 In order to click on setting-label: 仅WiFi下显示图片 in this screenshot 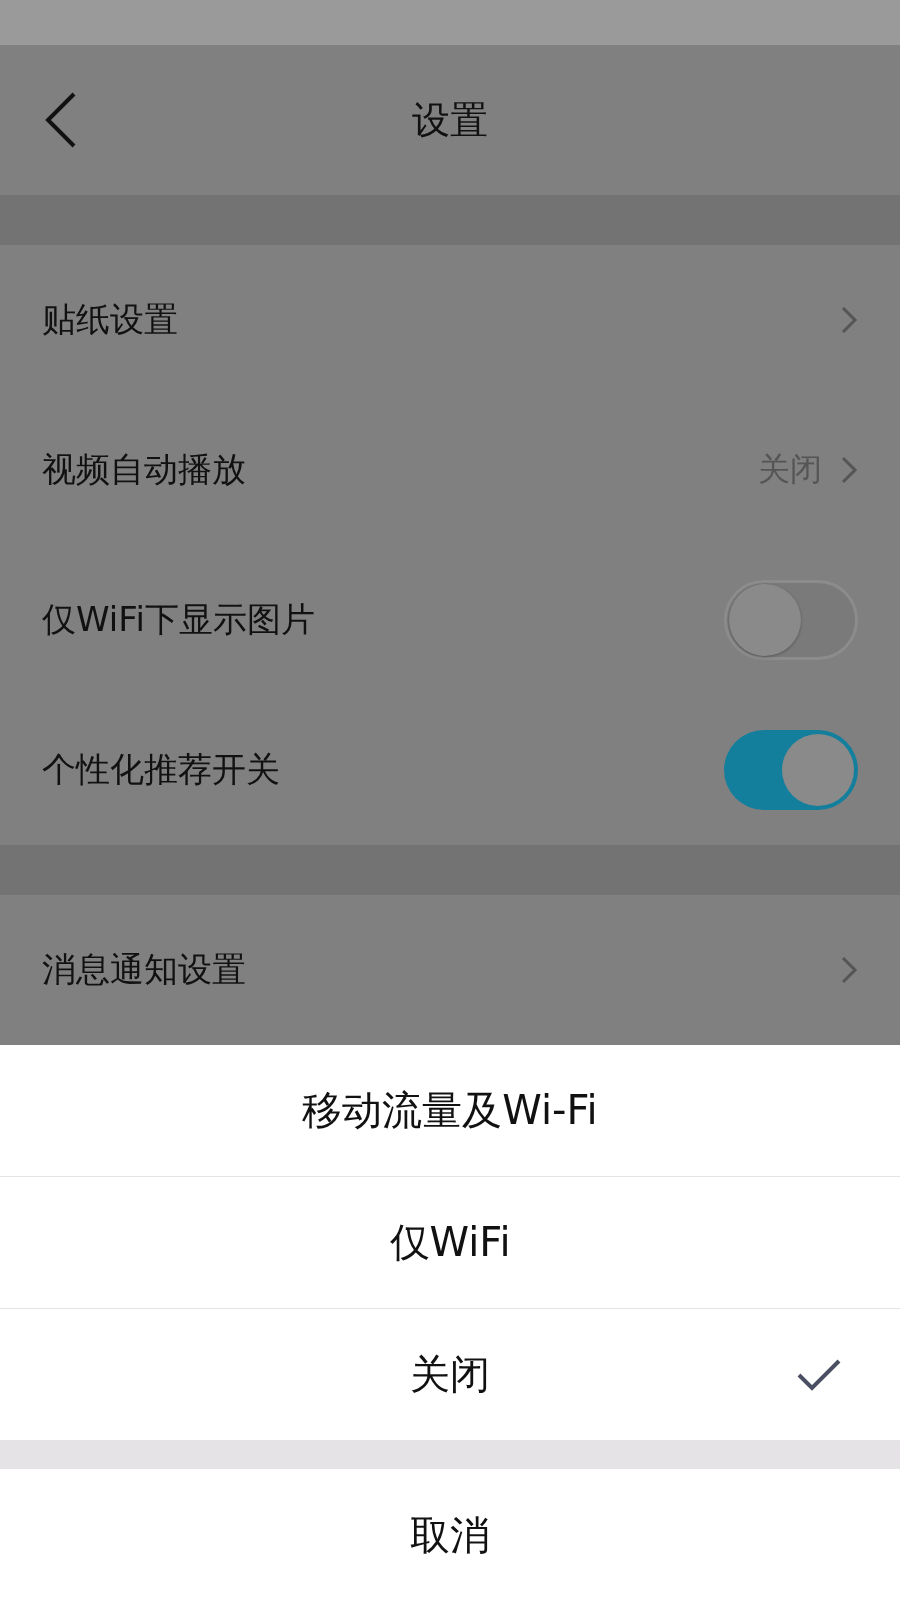, I will do `click(179, 619)`.